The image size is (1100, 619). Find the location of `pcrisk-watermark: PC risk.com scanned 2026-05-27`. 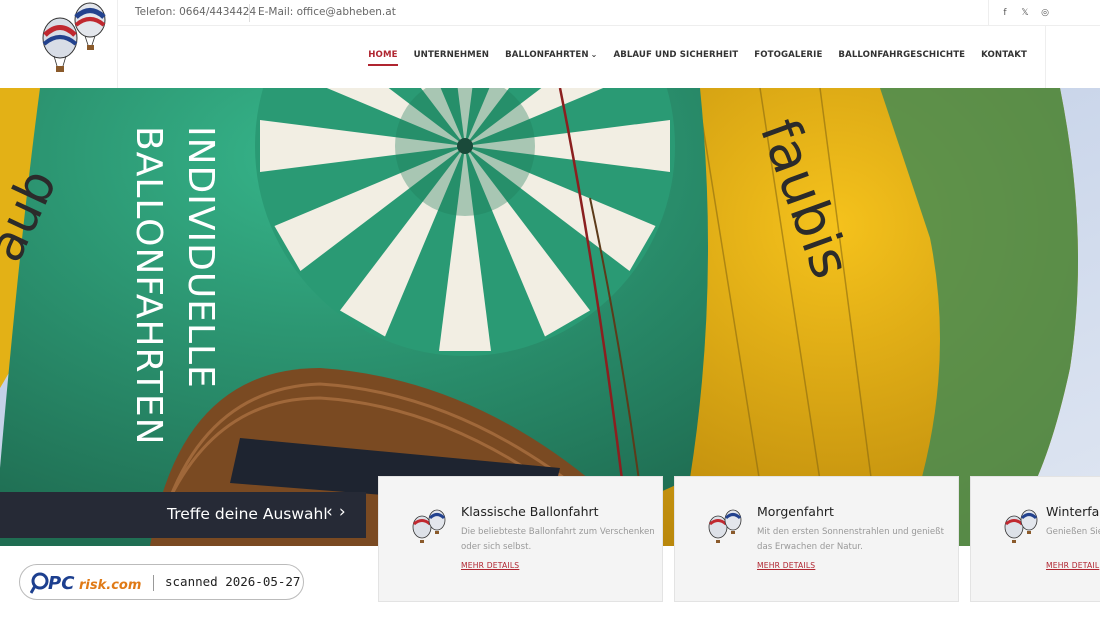

pcrisk-watermark: PC risk.com scanned 2026-05-27 is located at coordinates (161, 582).